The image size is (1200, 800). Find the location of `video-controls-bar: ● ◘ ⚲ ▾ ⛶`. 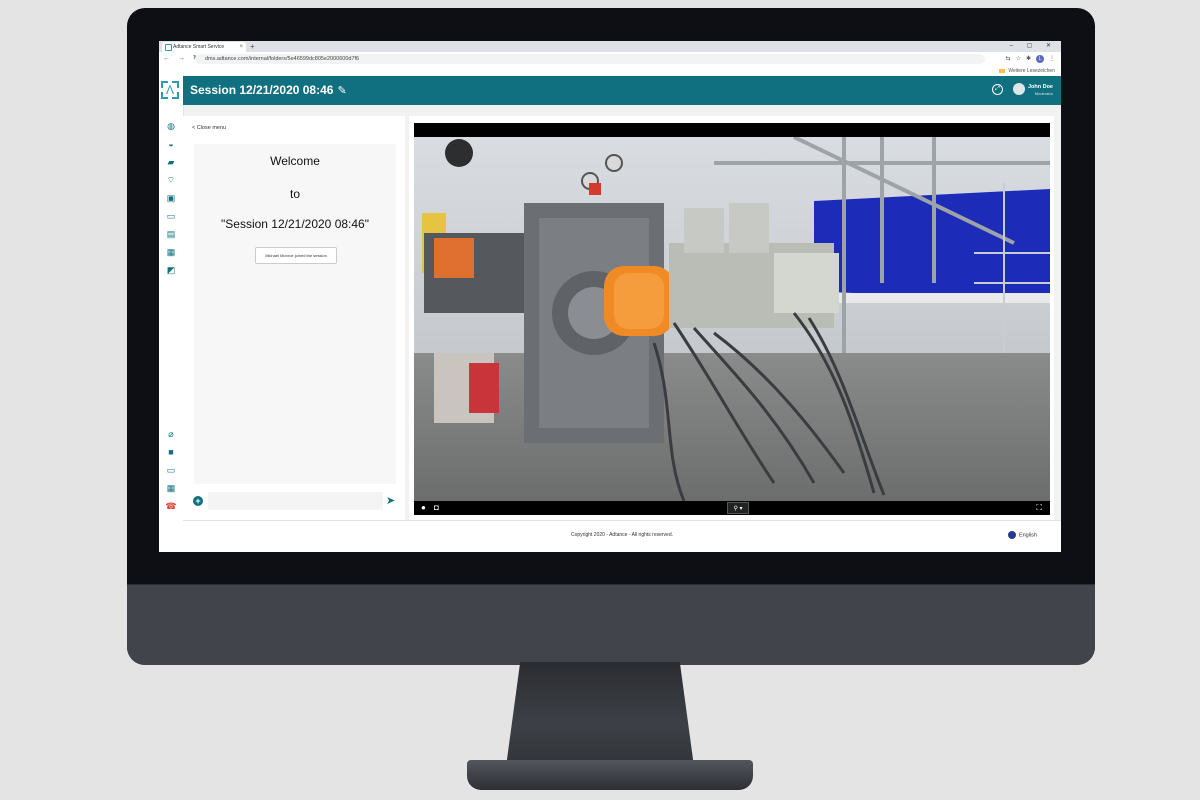

video-controls-bar: ● ◘ ⚲ ▾ ⛶ is located at coordinates (732, 508).